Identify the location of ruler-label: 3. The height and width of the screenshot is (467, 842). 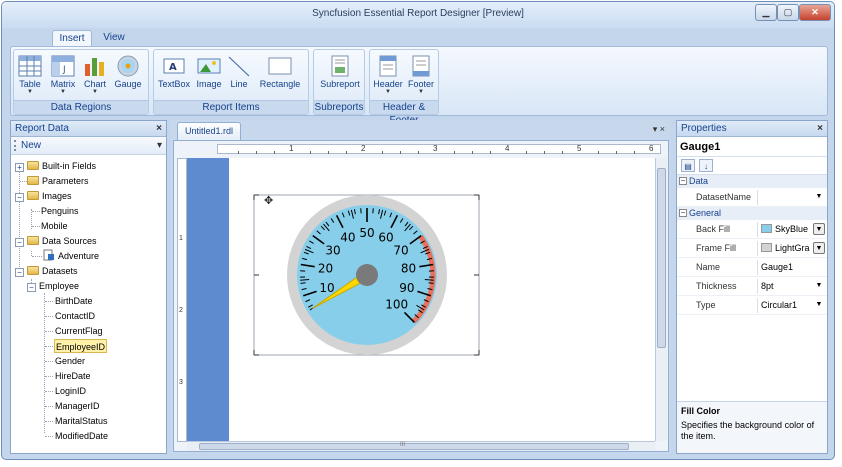
(181, 382).